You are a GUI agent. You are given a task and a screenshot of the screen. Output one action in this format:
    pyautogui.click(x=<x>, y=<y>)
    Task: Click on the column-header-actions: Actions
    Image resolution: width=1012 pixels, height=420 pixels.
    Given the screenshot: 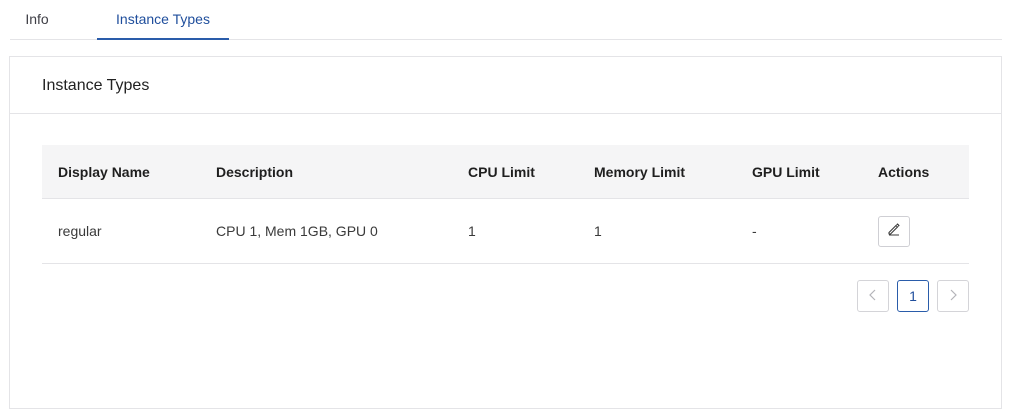 What is the action you would take?
    pyautogui.click(x=904, y=172)
    